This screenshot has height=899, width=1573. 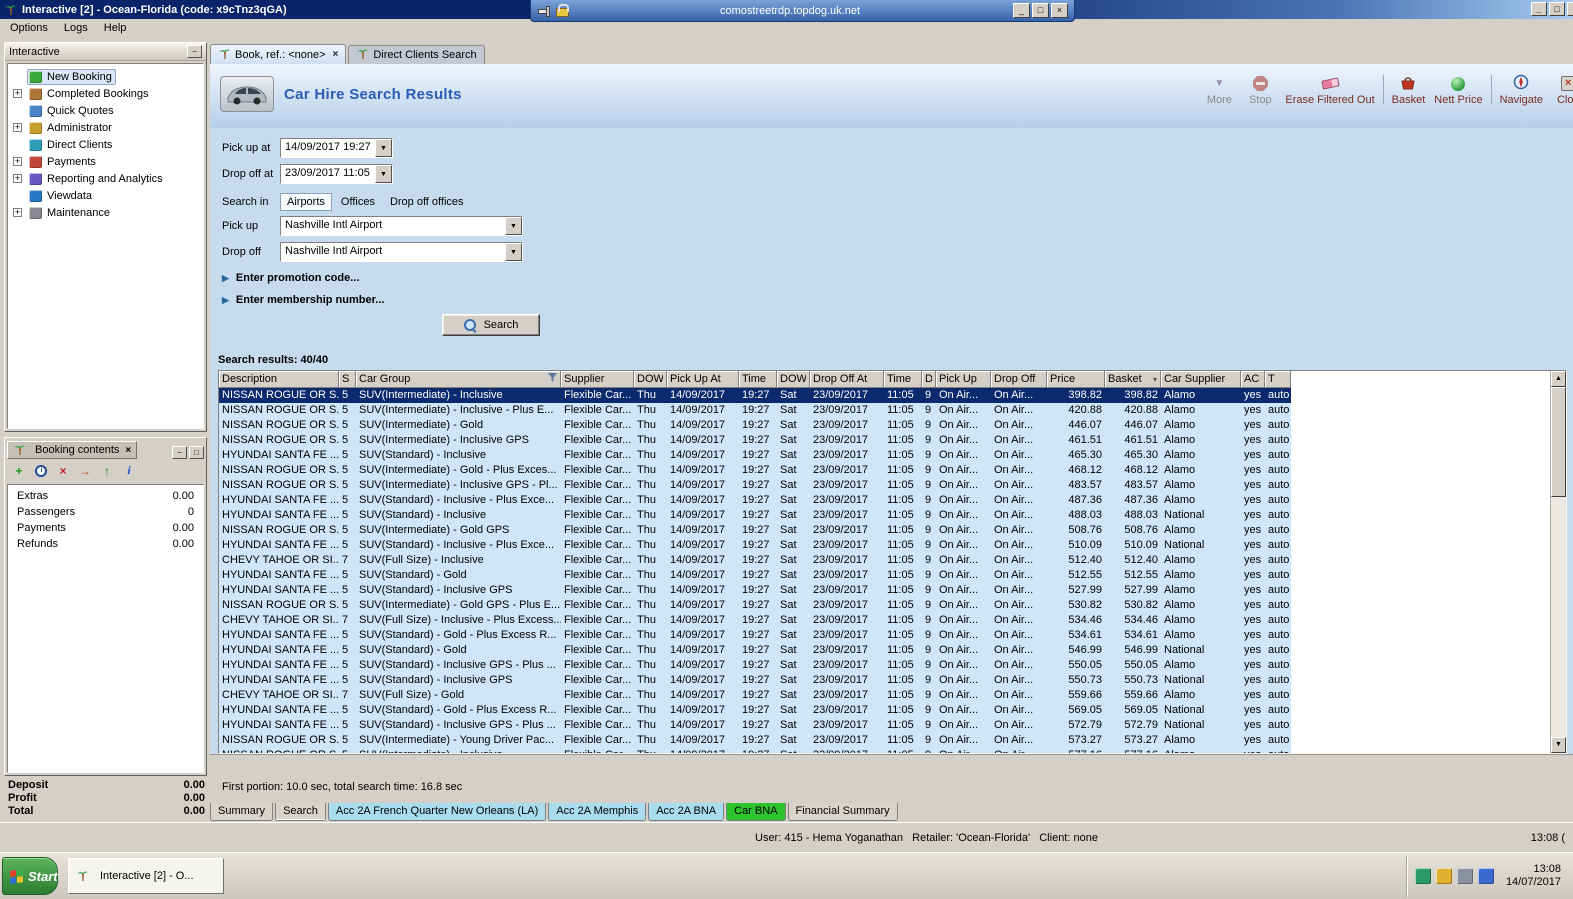 I want to click on col-header-pick-up-11: Pick Up, so click(x=963, y=379).